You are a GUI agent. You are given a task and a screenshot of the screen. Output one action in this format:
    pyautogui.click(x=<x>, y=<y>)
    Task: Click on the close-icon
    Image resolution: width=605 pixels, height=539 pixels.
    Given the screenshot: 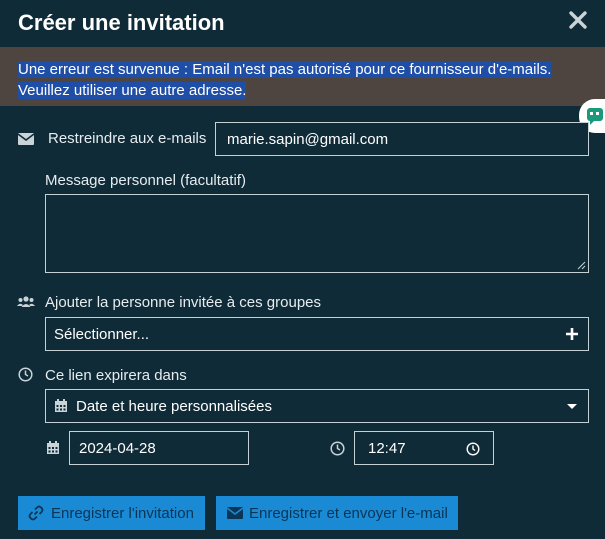 What is the action you would take?
    pyautogui.click(x=578, y=20)
    